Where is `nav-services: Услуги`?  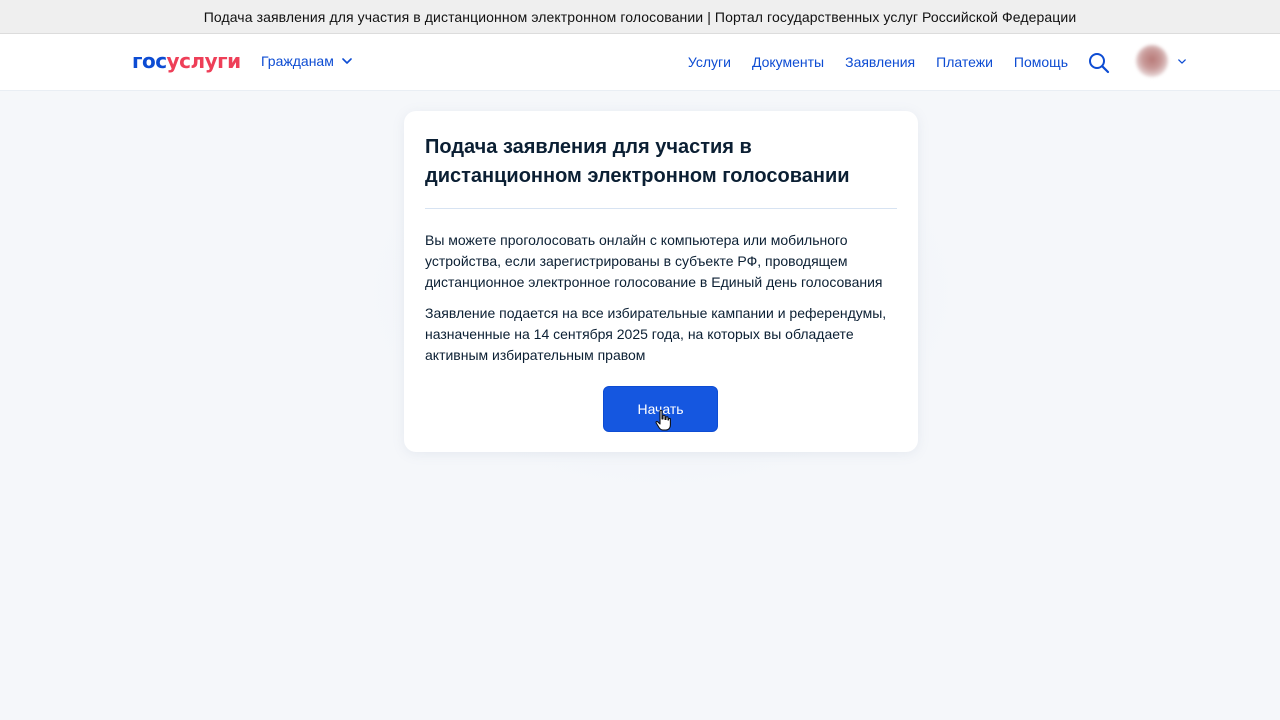 nav-services: Услуги is located at coordinates (709, 62).